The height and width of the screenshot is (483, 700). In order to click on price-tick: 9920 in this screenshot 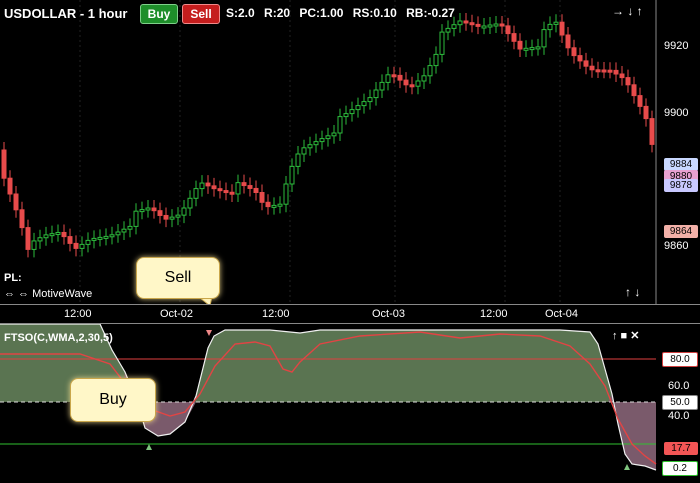, I will do `click(676, 46)`.